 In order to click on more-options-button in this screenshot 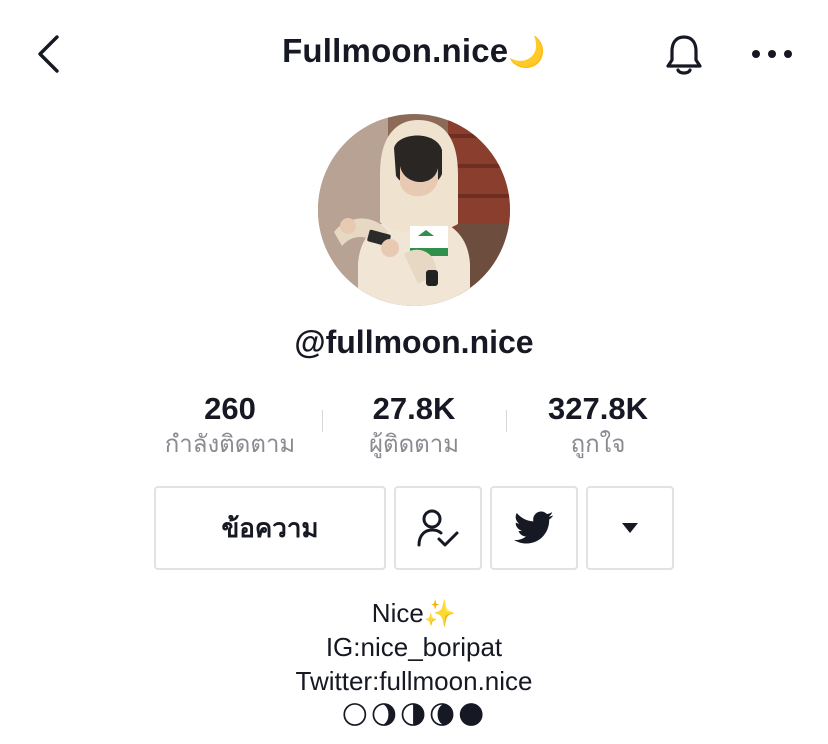, I will do `click(772, 54)`.